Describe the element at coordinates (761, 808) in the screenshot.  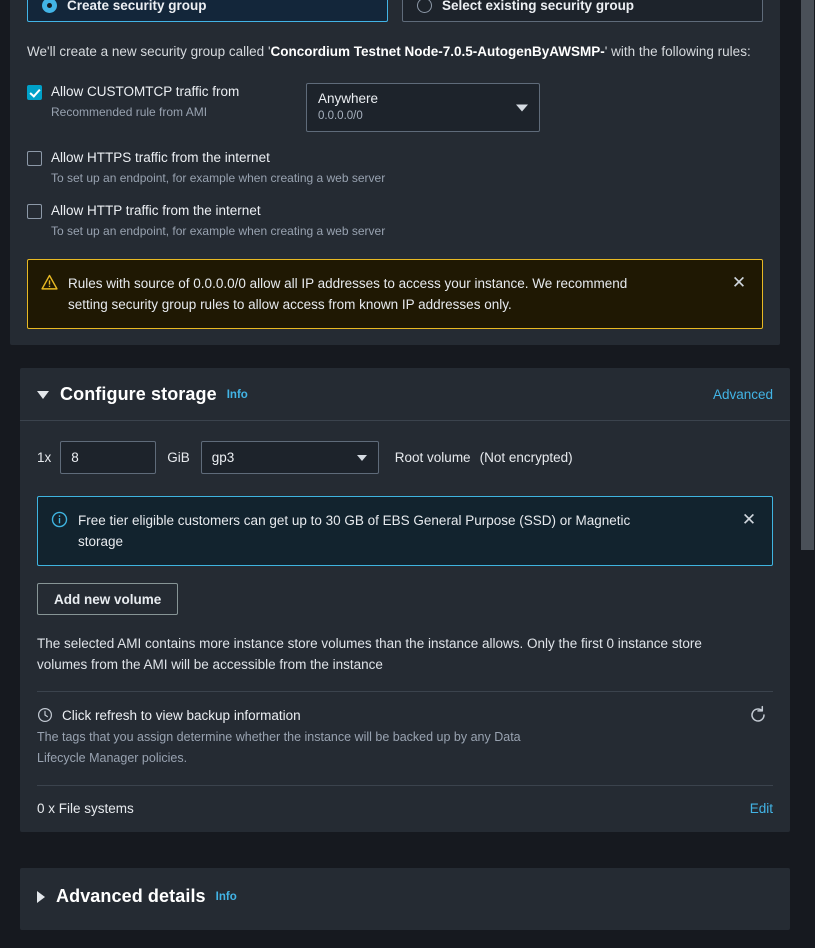
I see `edit-file-systems-link: Edit` at that location.